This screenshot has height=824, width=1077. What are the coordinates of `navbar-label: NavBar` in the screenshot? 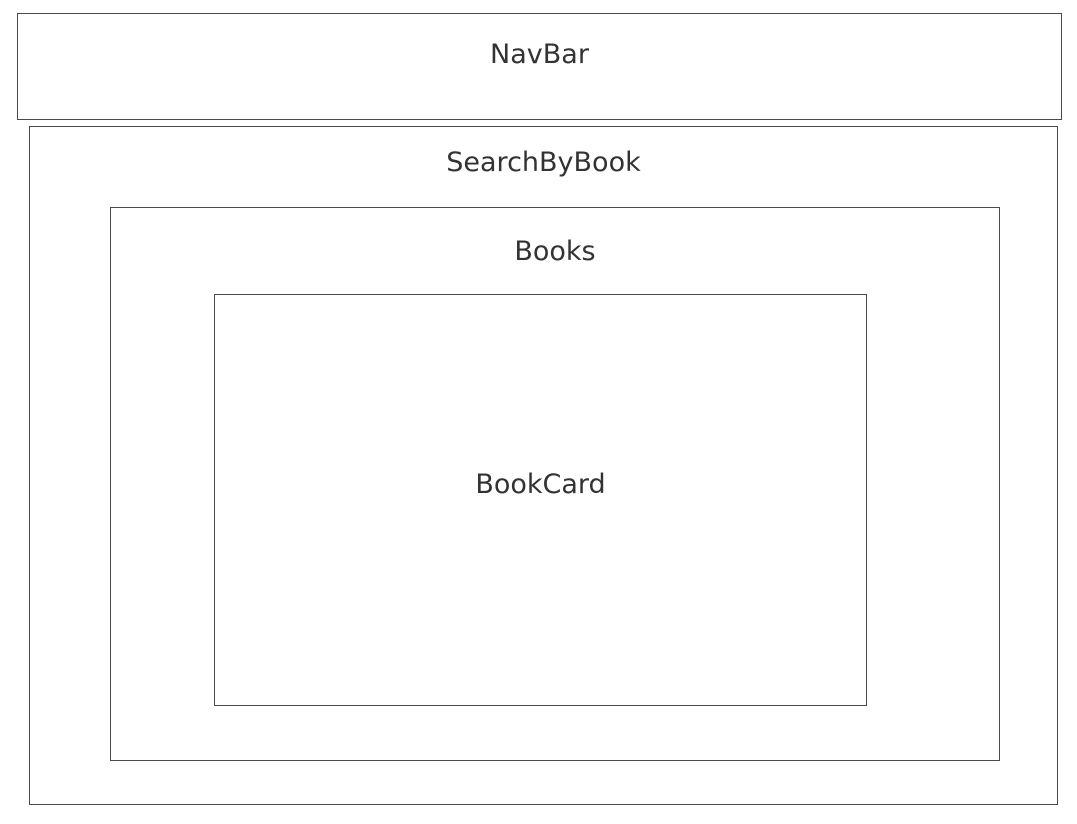 It's located at (539, 54).